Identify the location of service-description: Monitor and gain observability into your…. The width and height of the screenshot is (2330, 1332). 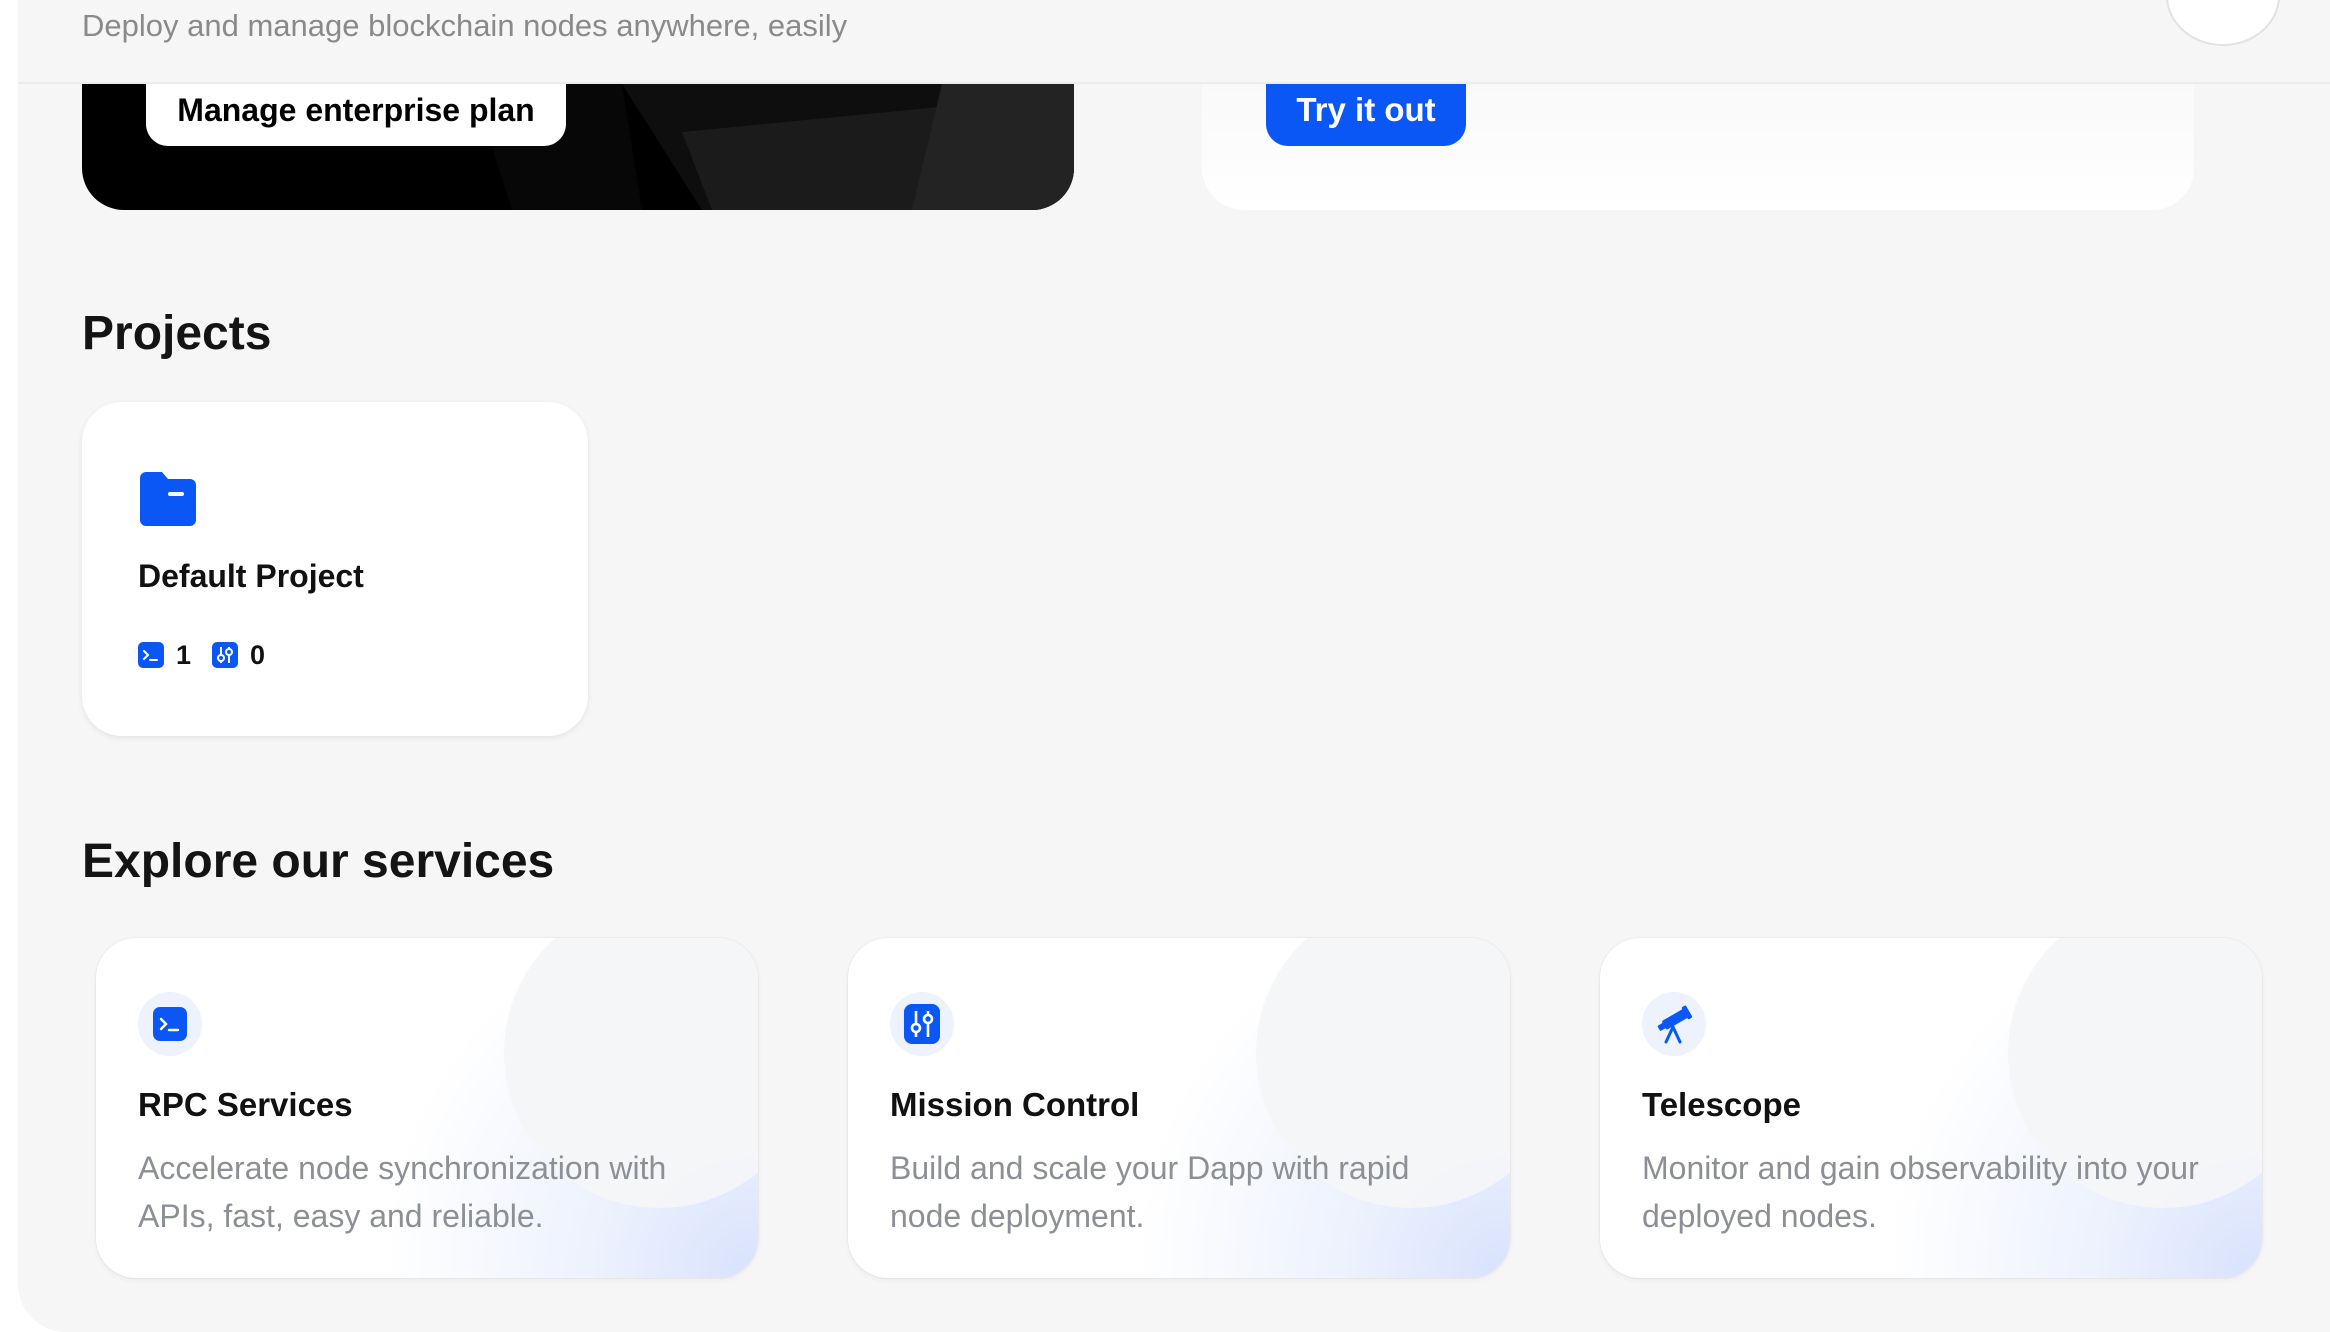
(1920, 1192).